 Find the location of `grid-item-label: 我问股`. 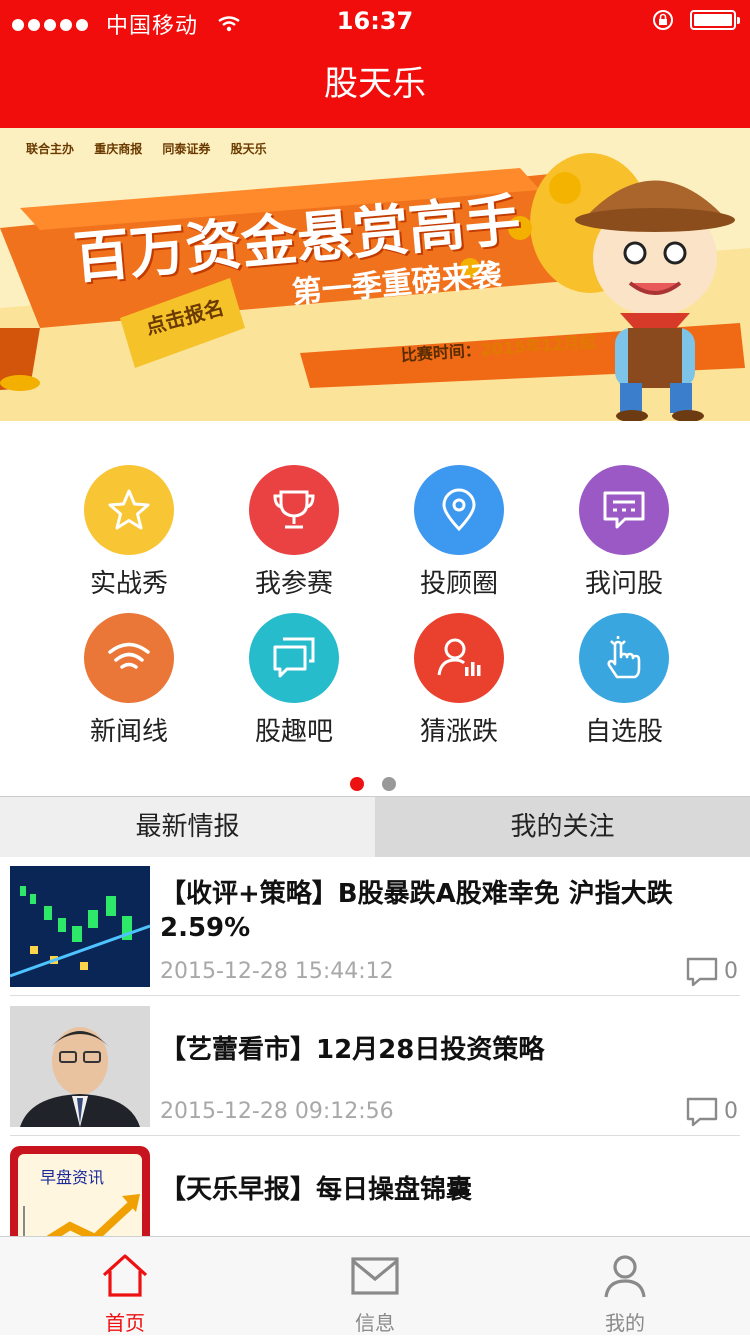

grid-item-label: 我问股 is located at coordinates (623, 584).